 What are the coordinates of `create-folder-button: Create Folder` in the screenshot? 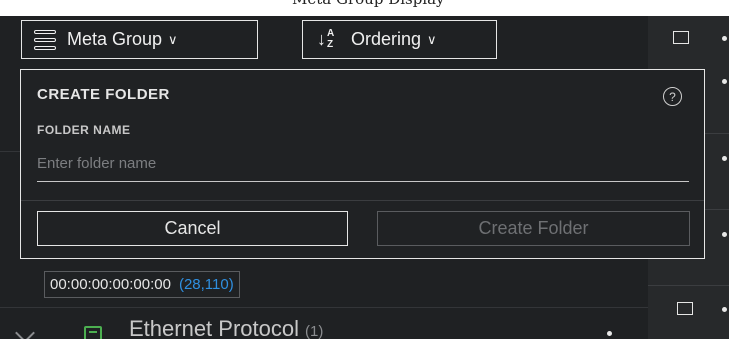 It's located at (533, 228).